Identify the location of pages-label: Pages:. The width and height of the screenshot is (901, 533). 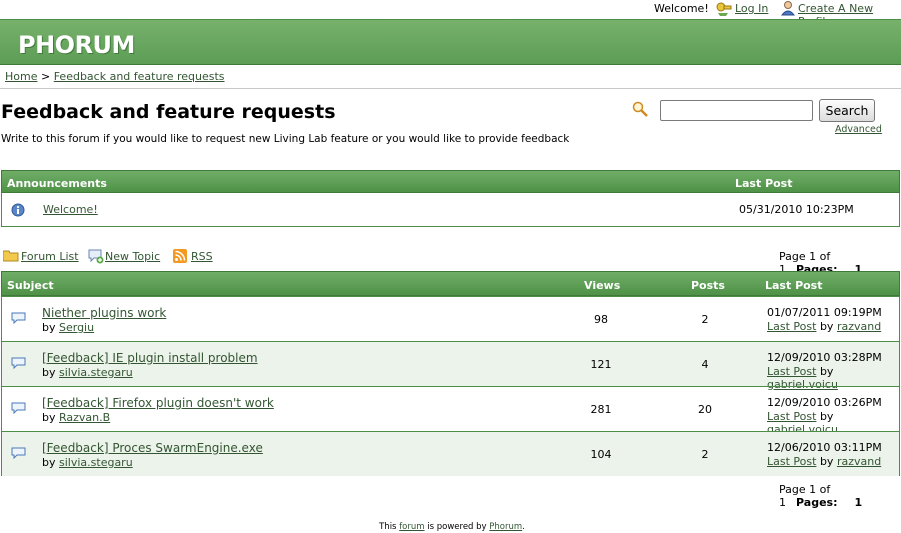
(817, 502).